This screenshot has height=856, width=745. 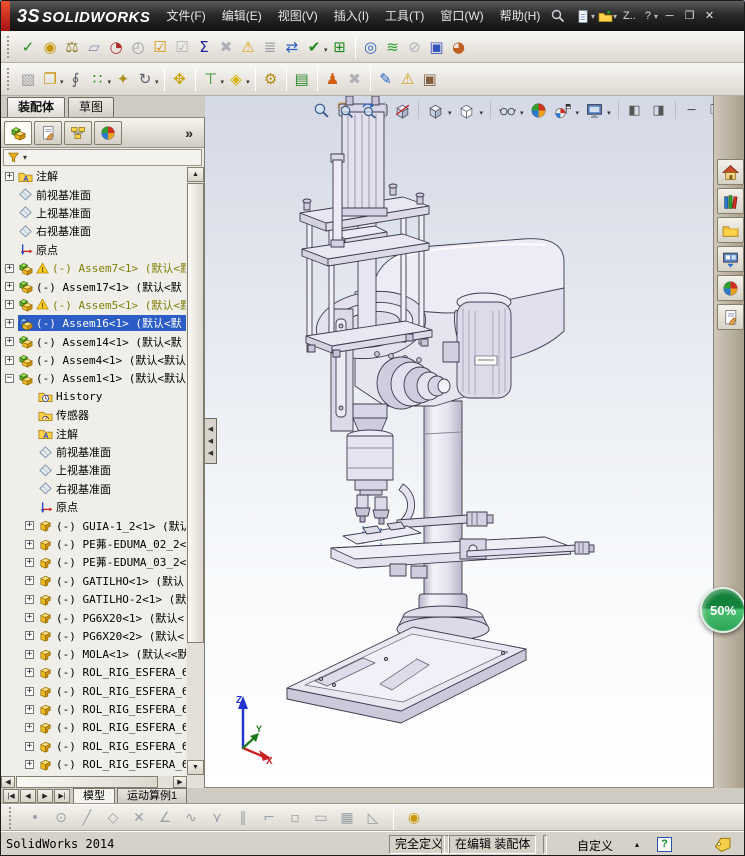 What do you see at coordinates (189, 133) in the screenshot?
I see `panel-expand-chevron: »` at bounding box center [189, 133].